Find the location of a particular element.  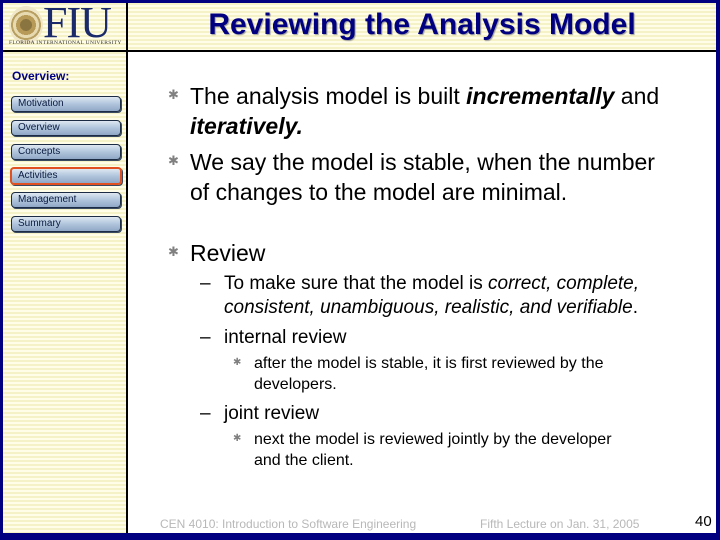

university-seal-icon is located at coordinates (26, 25).